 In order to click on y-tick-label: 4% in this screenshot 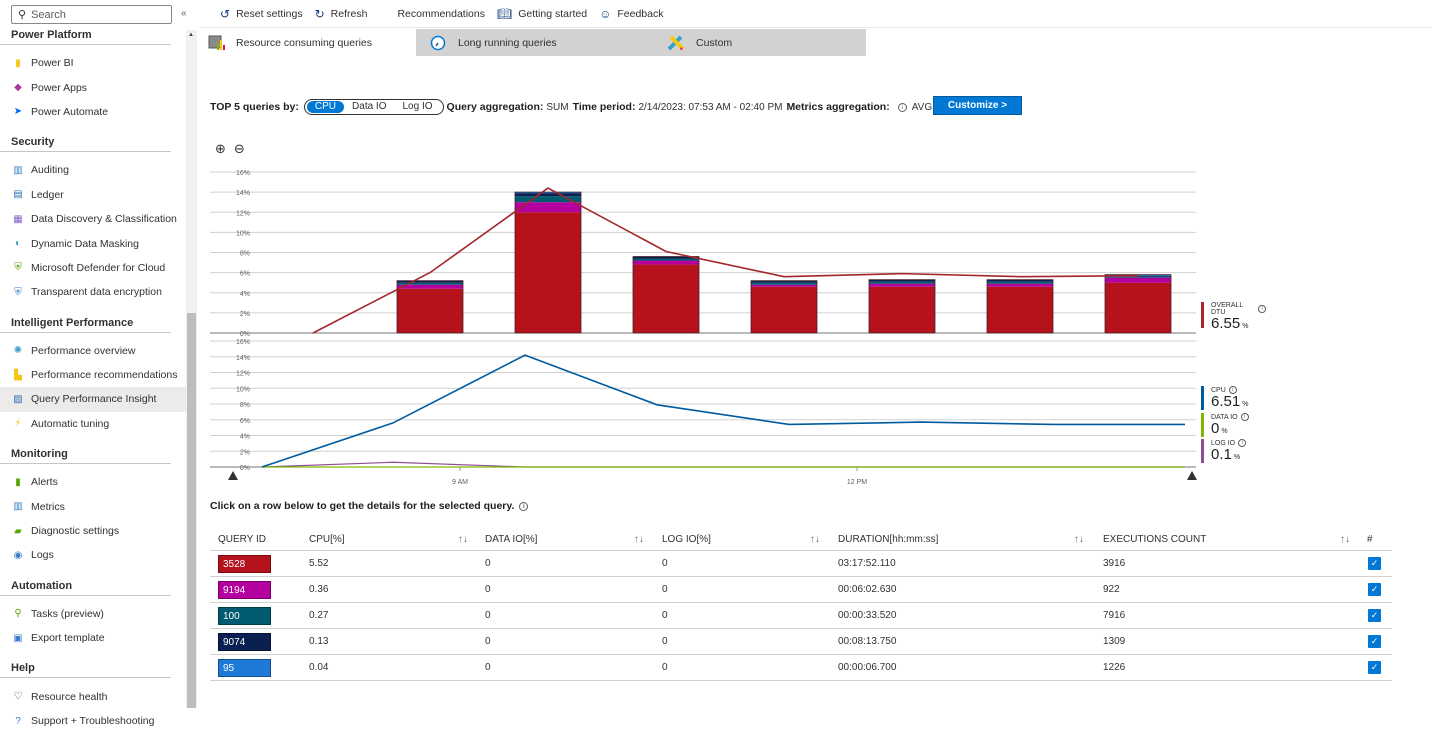, I will do `click(245, 294)`.